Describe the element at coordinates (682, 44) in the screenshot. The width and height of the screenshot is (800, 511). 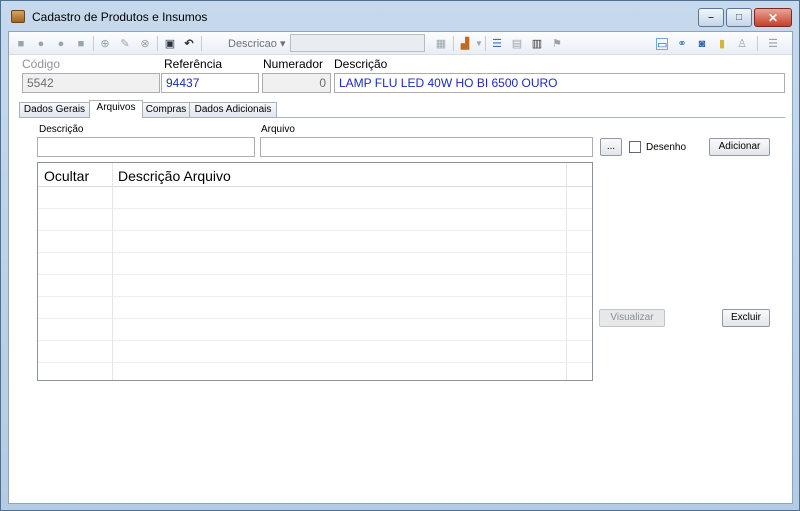
I see `link-icon: ⚭` at that location.